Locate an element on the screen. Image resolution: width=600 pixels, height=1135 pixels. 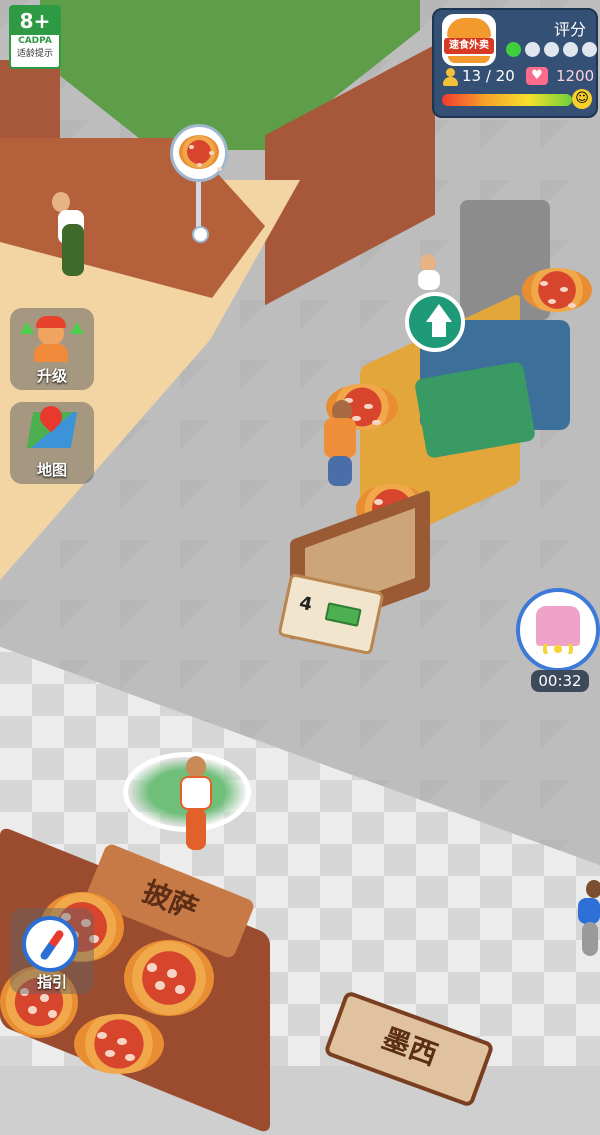
rating-star-filled is located at coordinates (513, 49).